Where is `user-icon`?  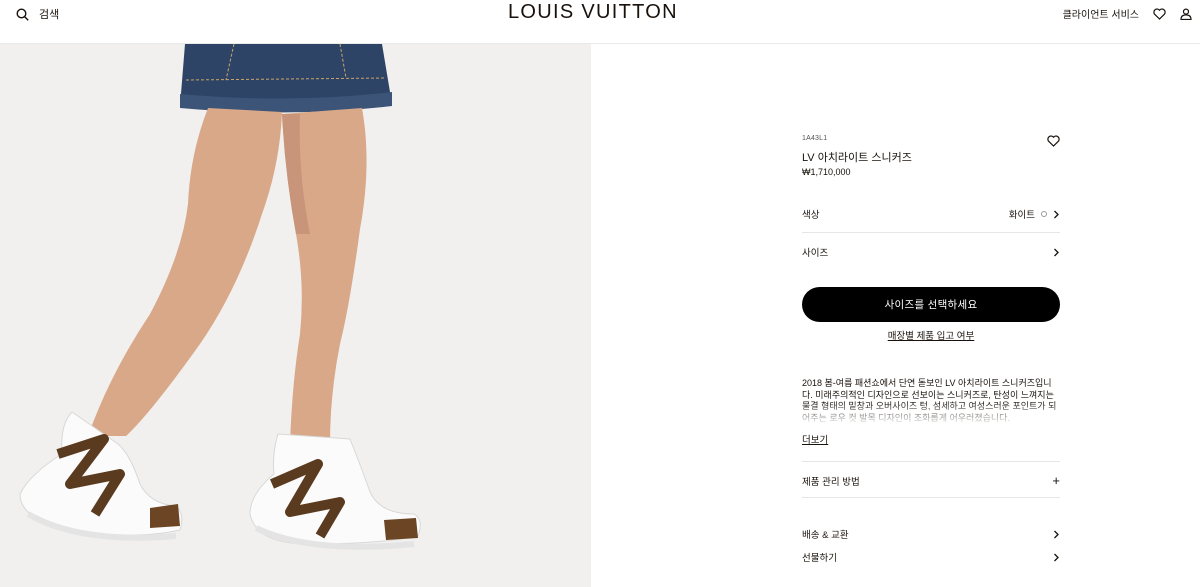 user-icon is located at coordinates (1186, 13).